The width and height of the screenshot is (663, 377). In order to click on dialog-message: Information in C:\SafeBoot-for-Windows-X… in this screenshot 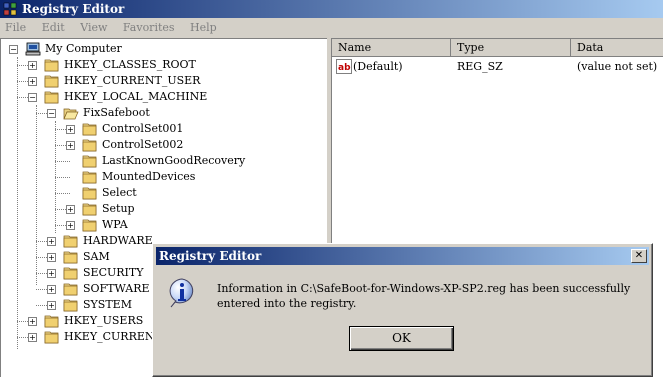, I will do `click(424, 296)`.